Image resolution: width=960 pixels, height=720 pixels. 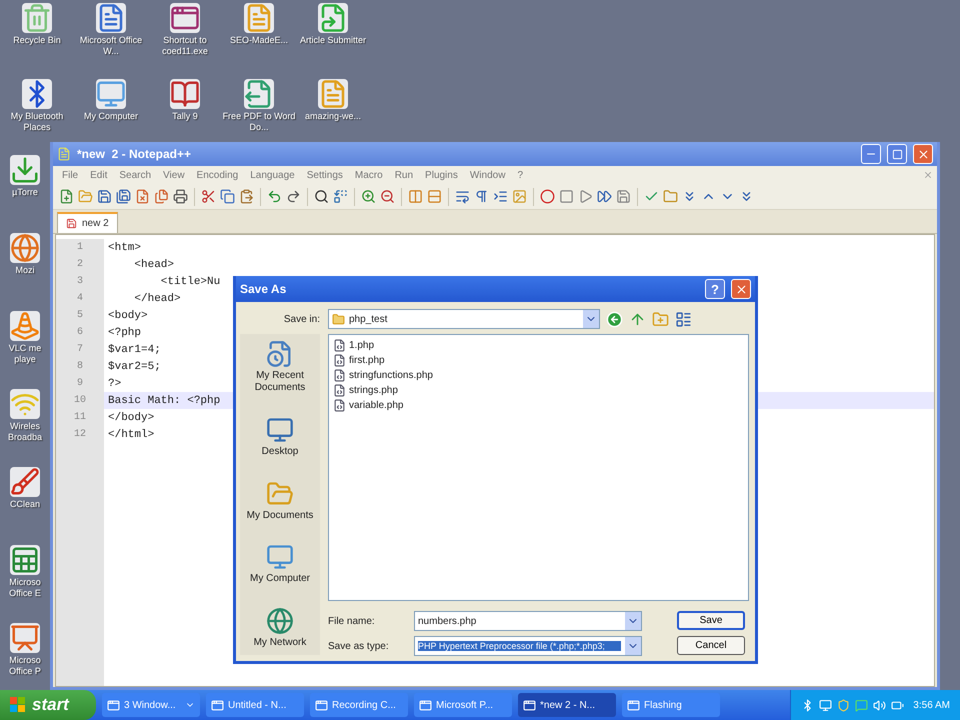 I want to click on record-icon, so click(x=547, y=196).